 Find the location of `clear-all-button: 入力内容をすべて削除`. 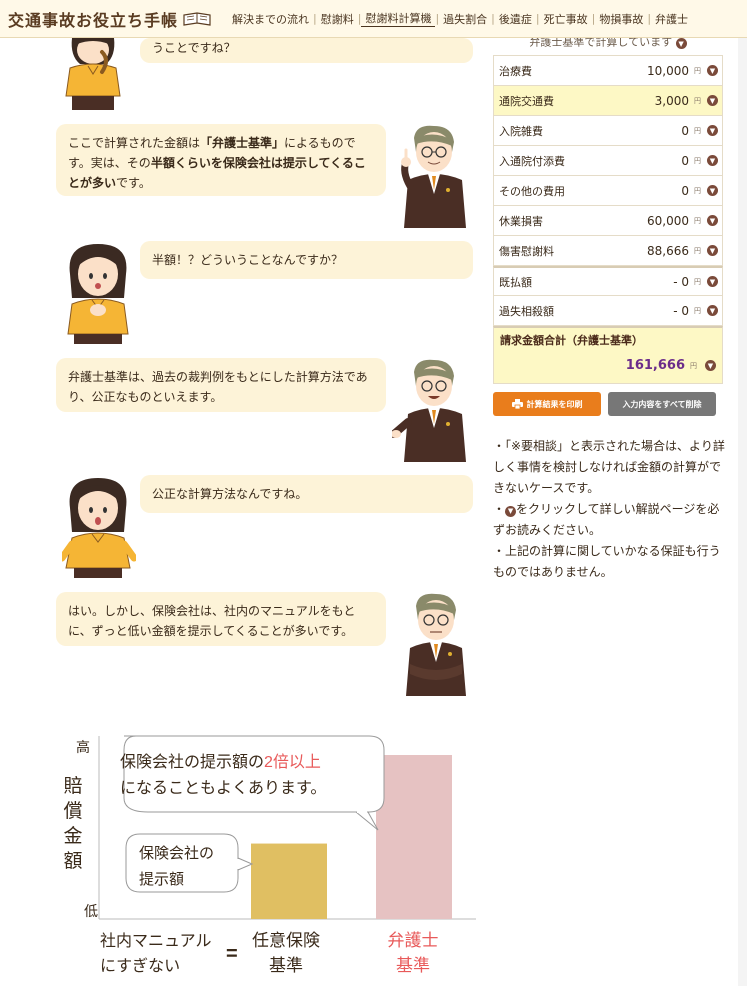

clear-all-button: 入力内容をすべて削除 is located at coordinates (662, 404).